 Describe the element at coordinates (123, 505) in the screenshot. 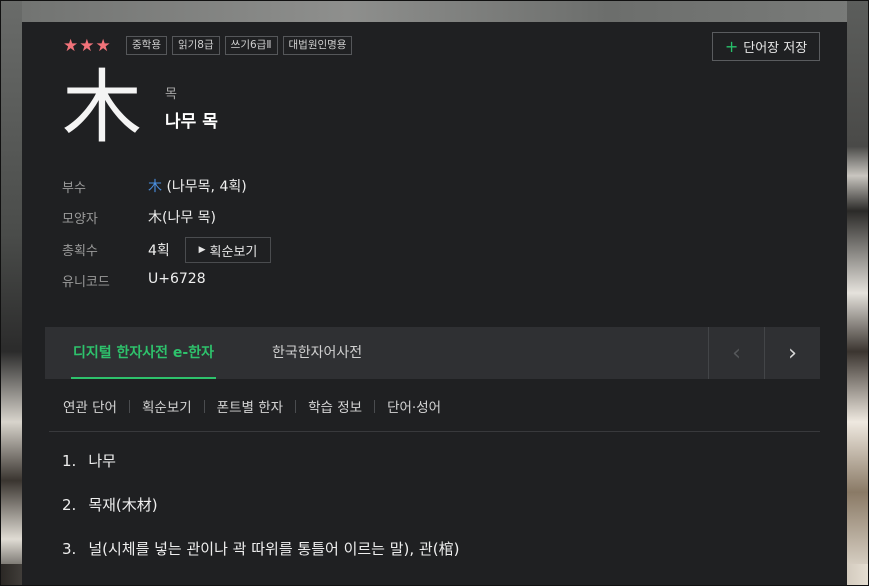

I see `meaning-text: 목재(木材)` at that location.